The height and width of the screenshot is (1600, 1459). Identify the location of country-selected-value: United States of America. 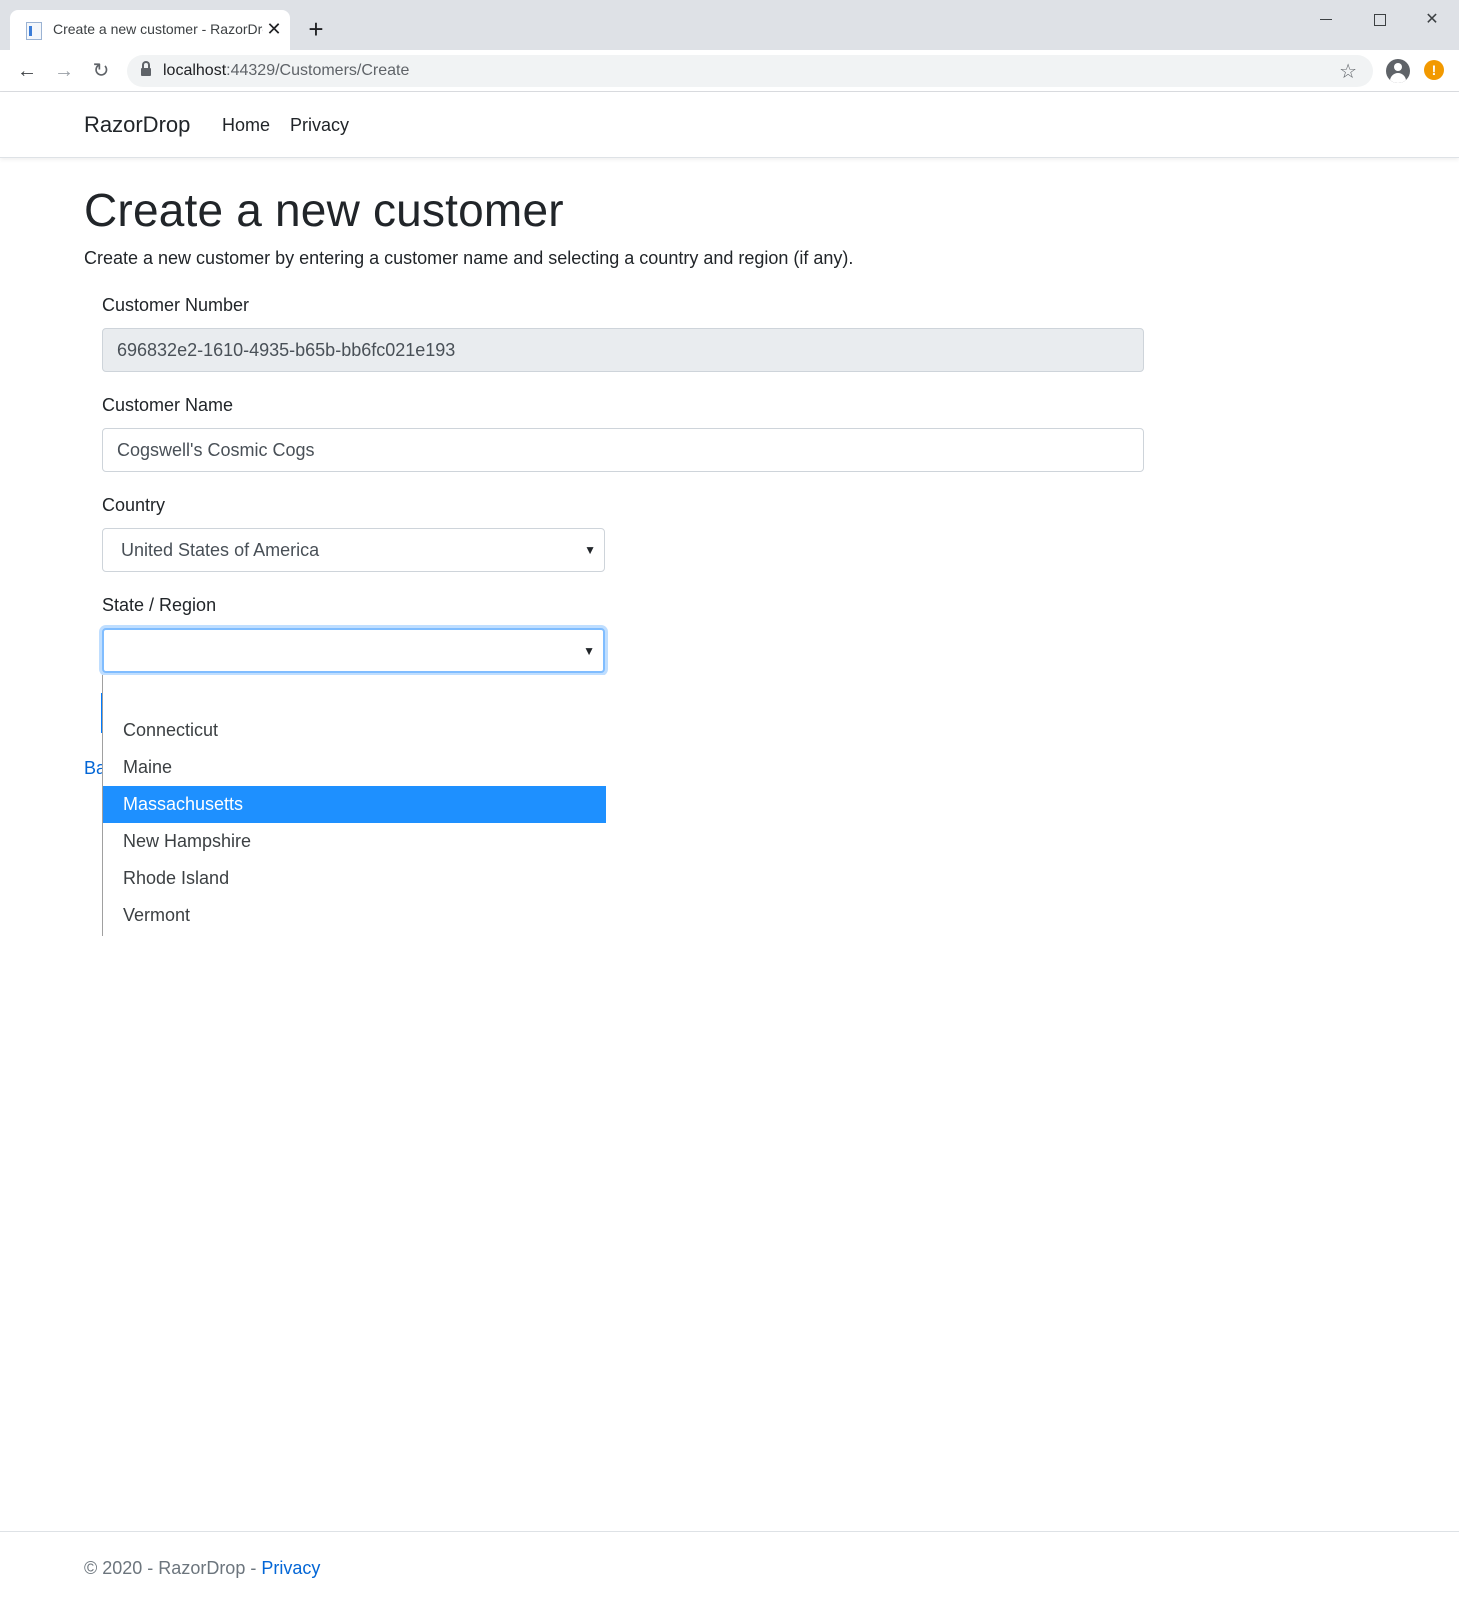
(220, 550).